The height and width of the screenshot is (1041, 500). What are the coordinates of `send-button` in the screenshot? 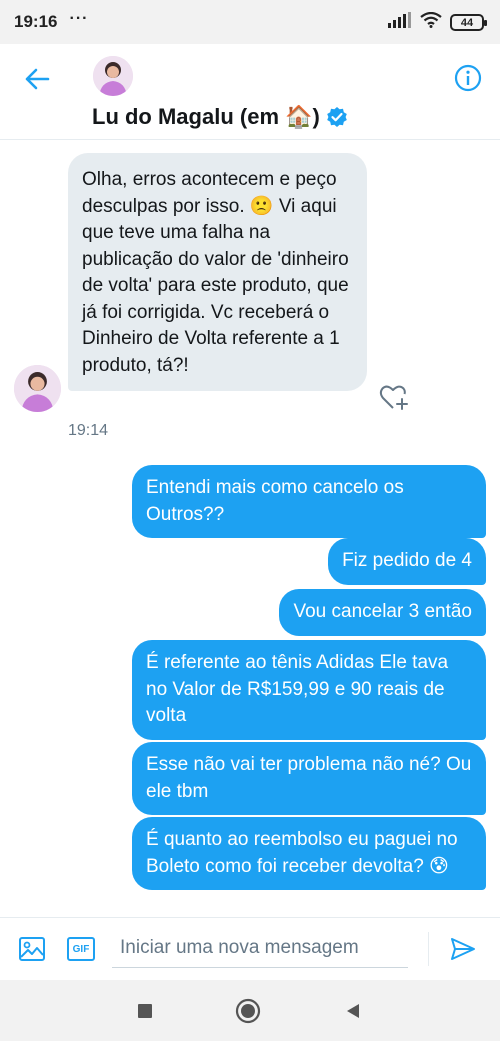 It's located at (463, 949).